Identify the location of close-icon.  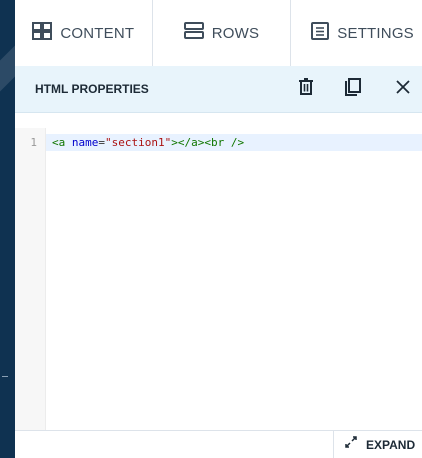
(403, 89).